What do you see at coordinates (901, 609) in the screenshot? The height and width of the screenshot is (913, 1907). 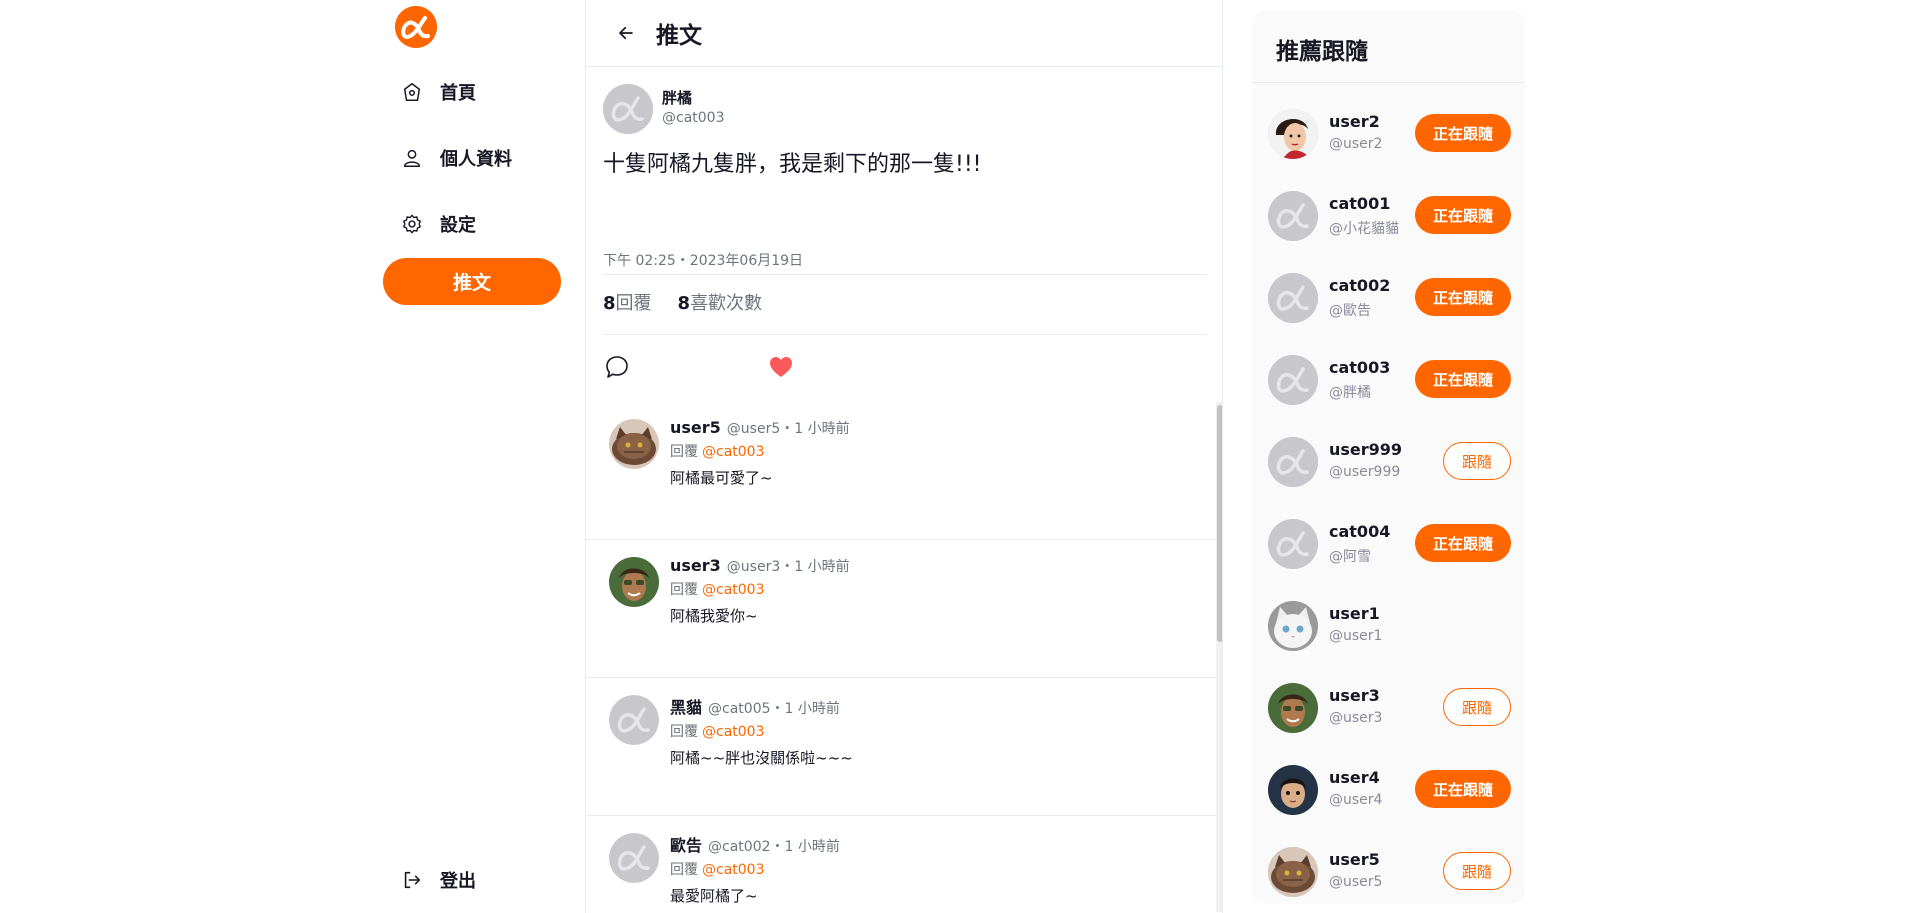 I see `list-item: user3 @user3・1 小時前 回覆 @cat003 阿橘我愛你~` at bounding box center [901, 609].